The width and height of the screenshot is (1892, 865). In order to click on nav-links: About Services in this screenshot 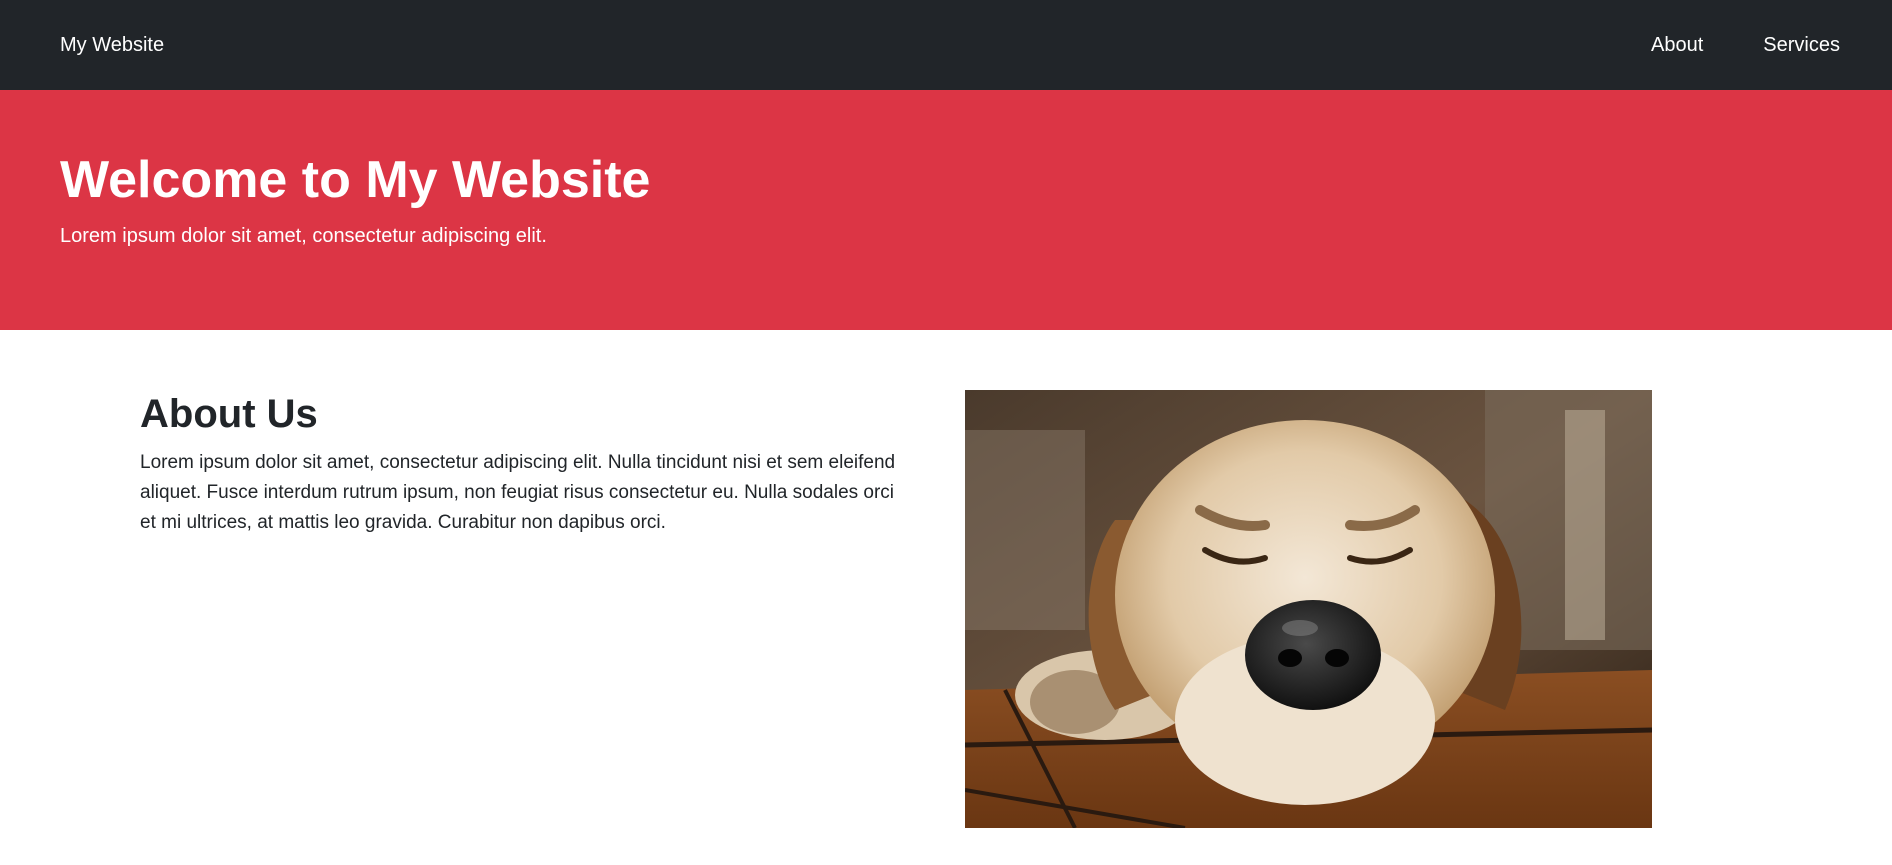, I will do `click(1715, 45)`.